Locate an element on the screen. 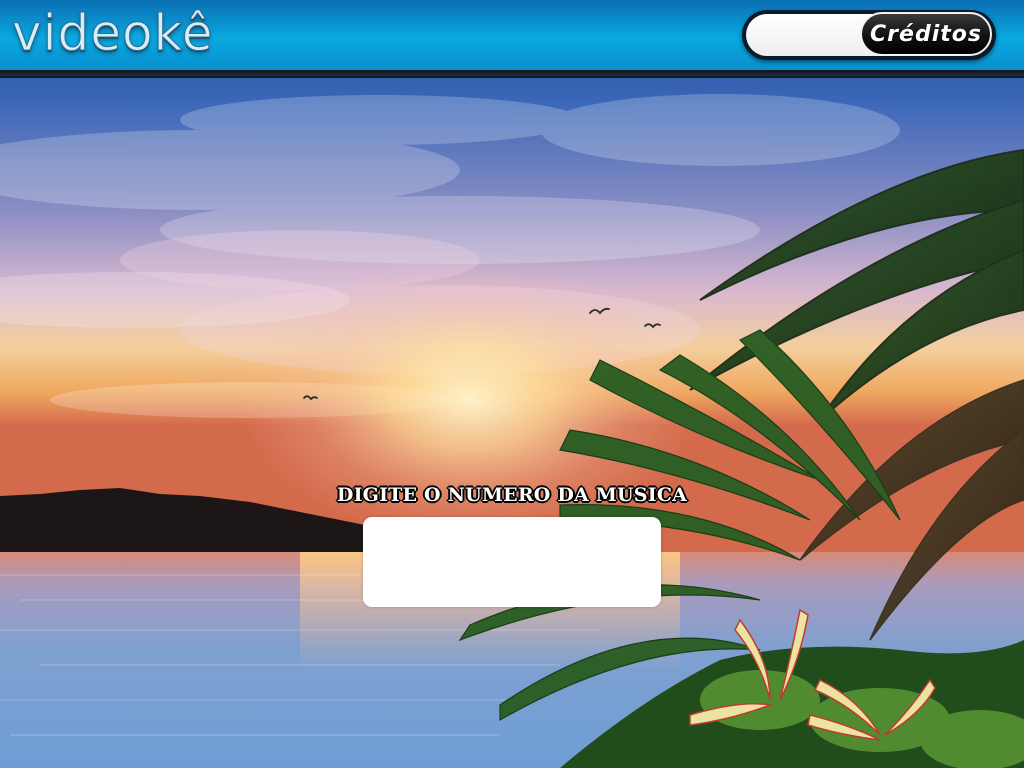  song-number-input is located at coordinates (512, 562).